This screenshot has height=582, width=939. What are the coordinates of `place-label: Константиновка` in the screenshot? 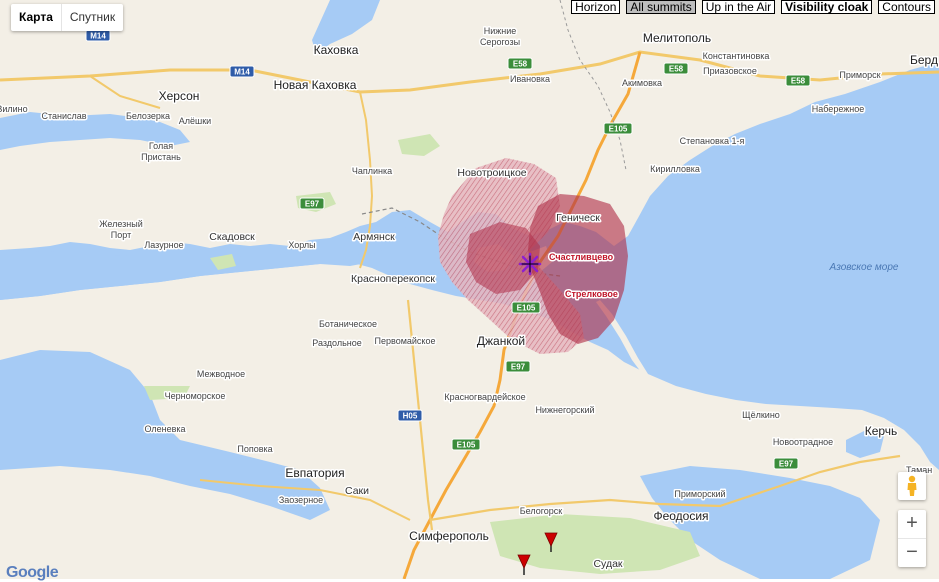 It's located at (736, 56).